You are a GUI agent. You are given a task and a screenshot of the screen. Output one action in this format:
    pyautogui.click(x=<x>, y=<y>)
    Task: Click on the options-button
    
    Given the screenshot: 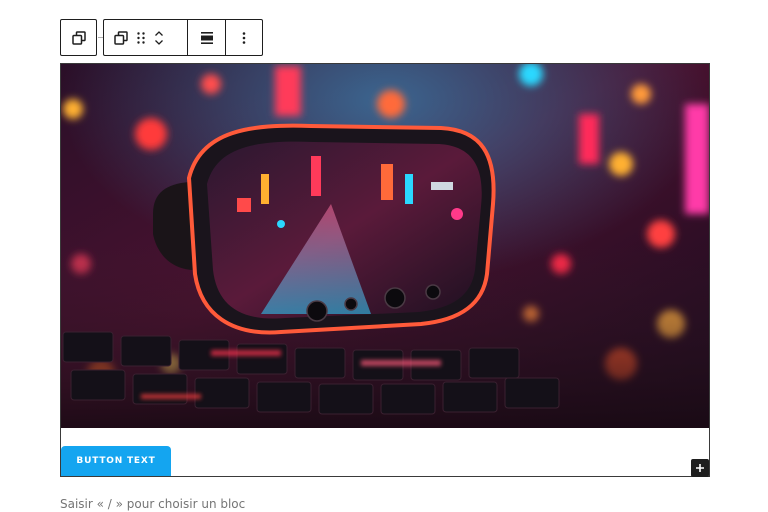 What is the action you would take?
    pyautogui.click(x=244, y=37)
    